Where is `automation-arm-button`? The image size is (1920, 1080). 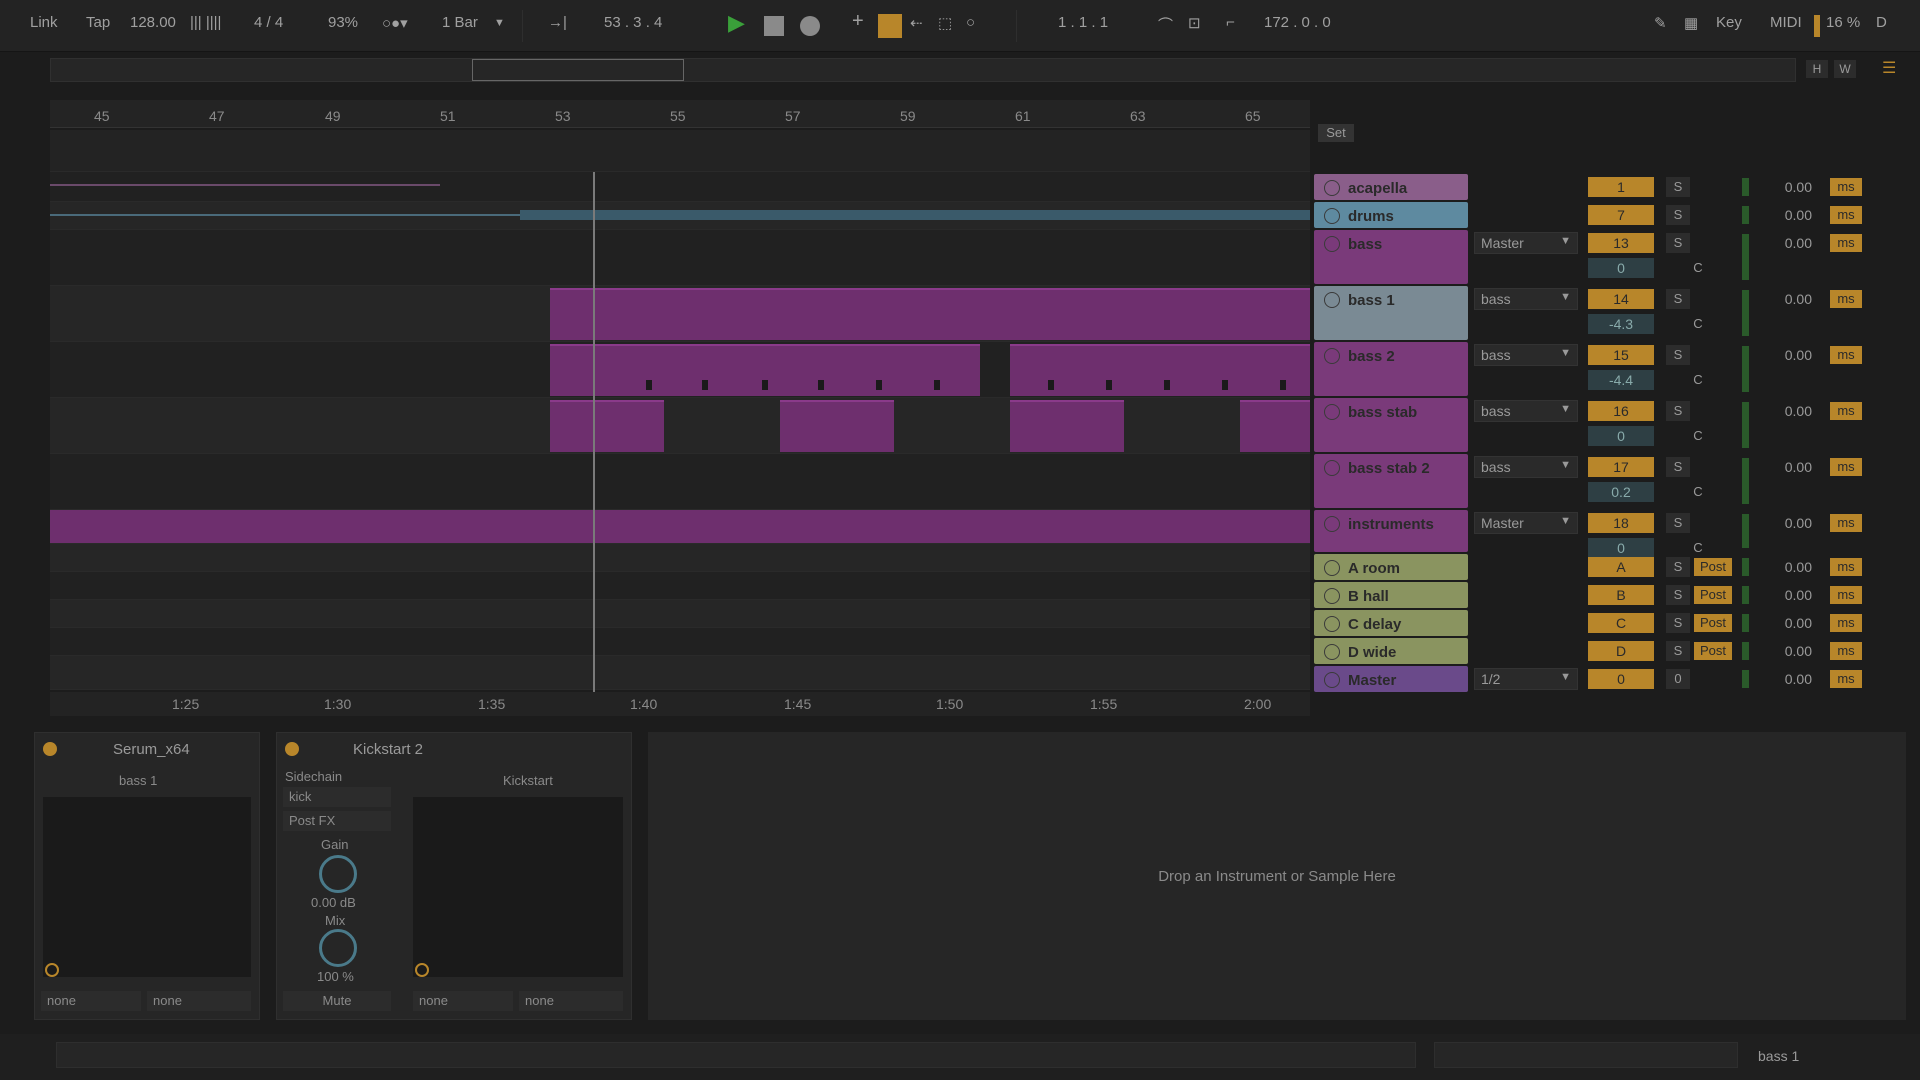
automation-arm-button is located at coordinates (890, 26).